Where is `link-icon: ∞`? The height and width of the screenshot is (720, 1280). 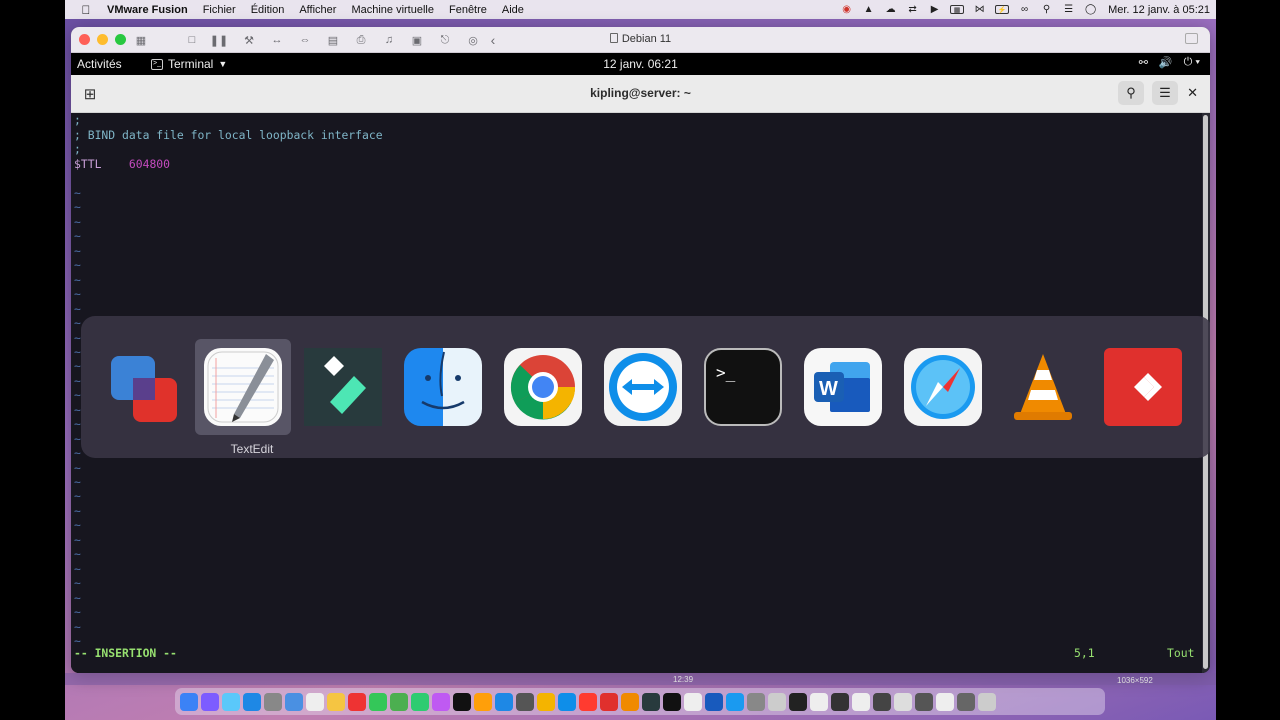
link-icon: ∞ is located at coordinates (1024, 9).